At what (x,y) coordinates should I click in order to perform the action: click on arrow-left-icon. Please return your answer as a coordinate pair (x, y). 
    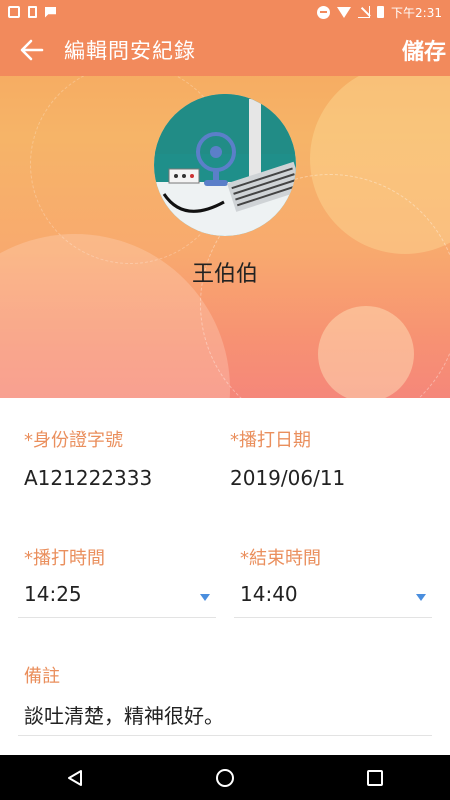
    Looking at the image, I should click on (32, 50).